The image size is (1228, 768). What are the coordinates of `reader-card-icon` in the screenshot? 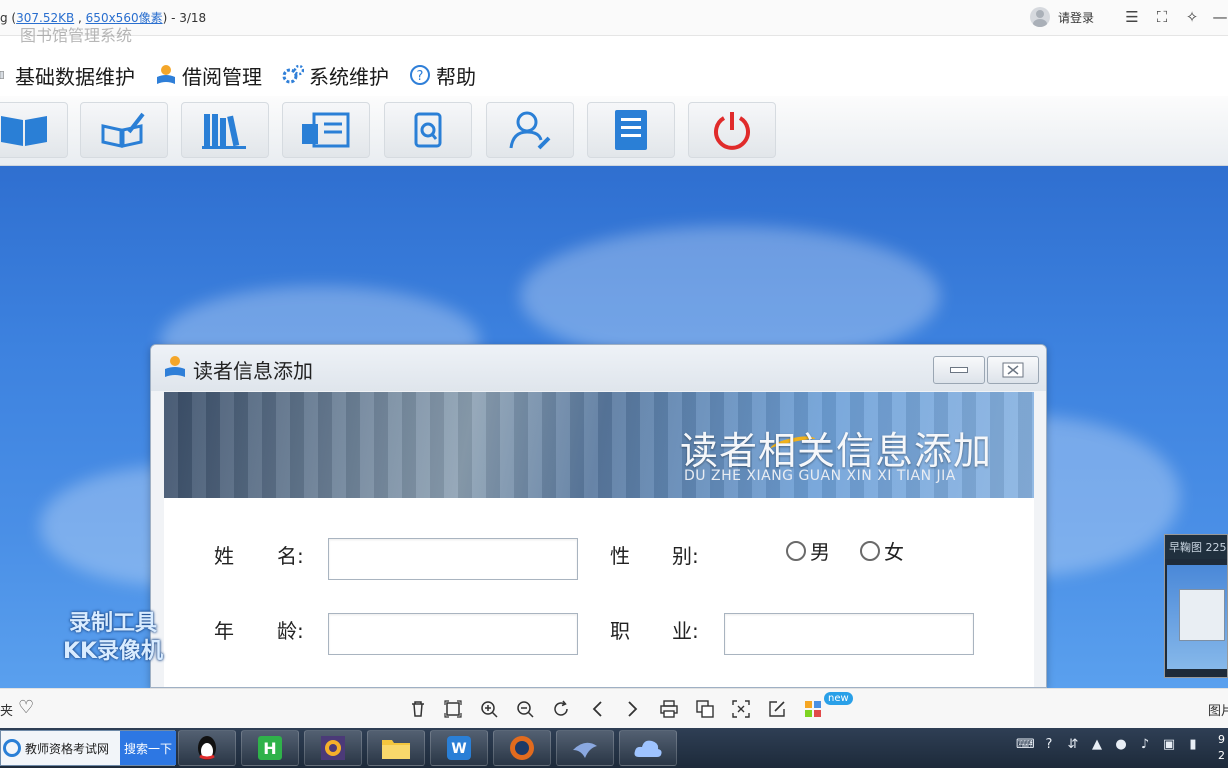 It's located at (326, 130).